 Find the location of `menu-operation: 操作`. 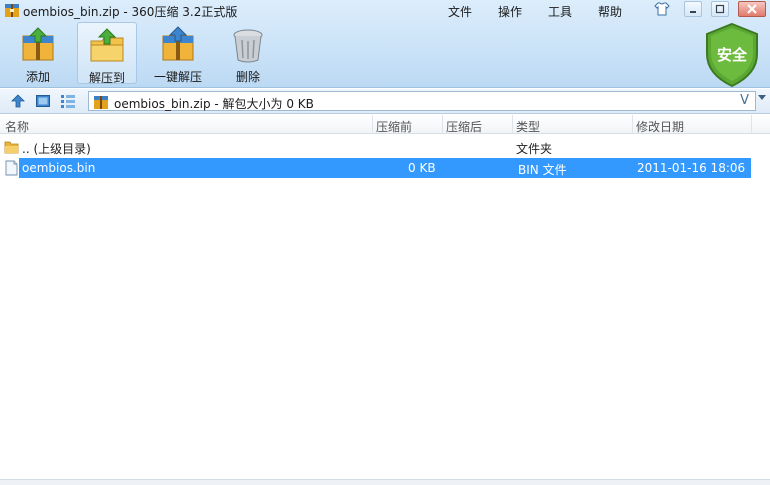

menu-operation: 操作 is located at coordinates (510, 11).